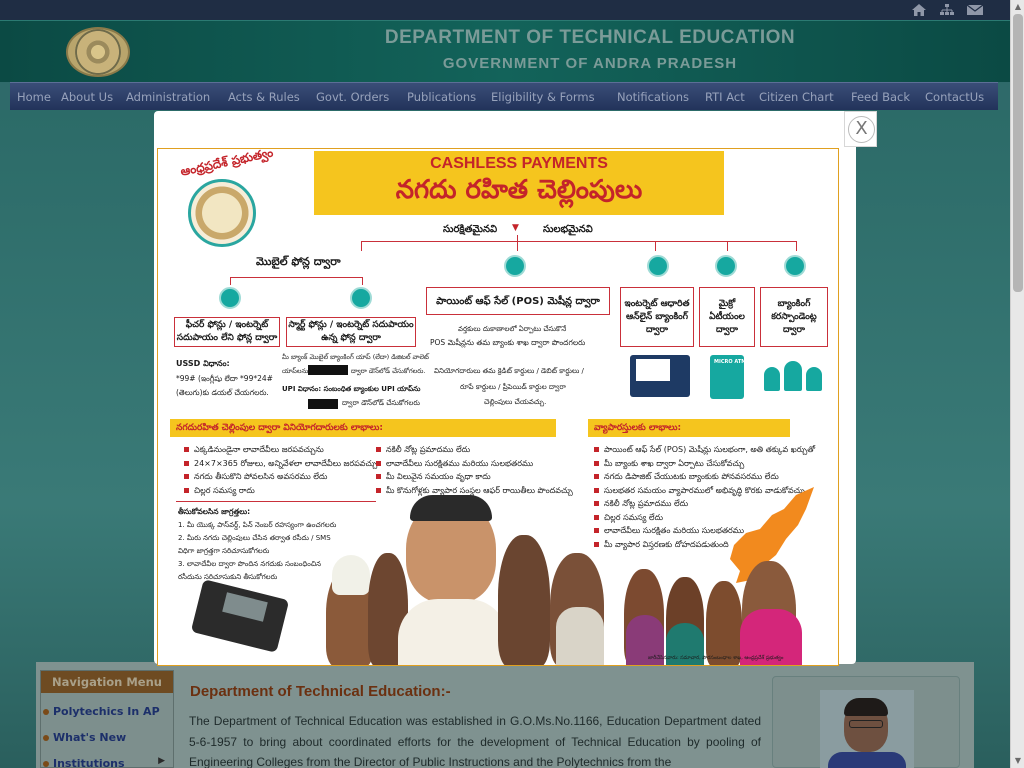 Image resolution: width=1024 pixels, height=768 pixels. Describe the element at coordinates (795, 266) in the screenshot. I see `banking-correspondent-icon` at that location.